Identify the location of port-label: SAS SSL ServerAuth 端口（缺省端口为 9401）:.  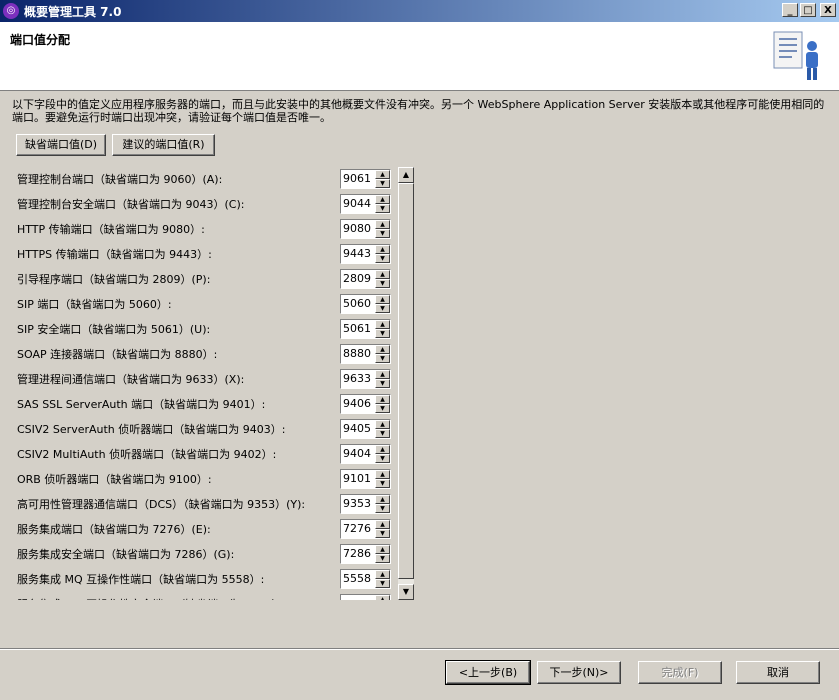
(141, 404).